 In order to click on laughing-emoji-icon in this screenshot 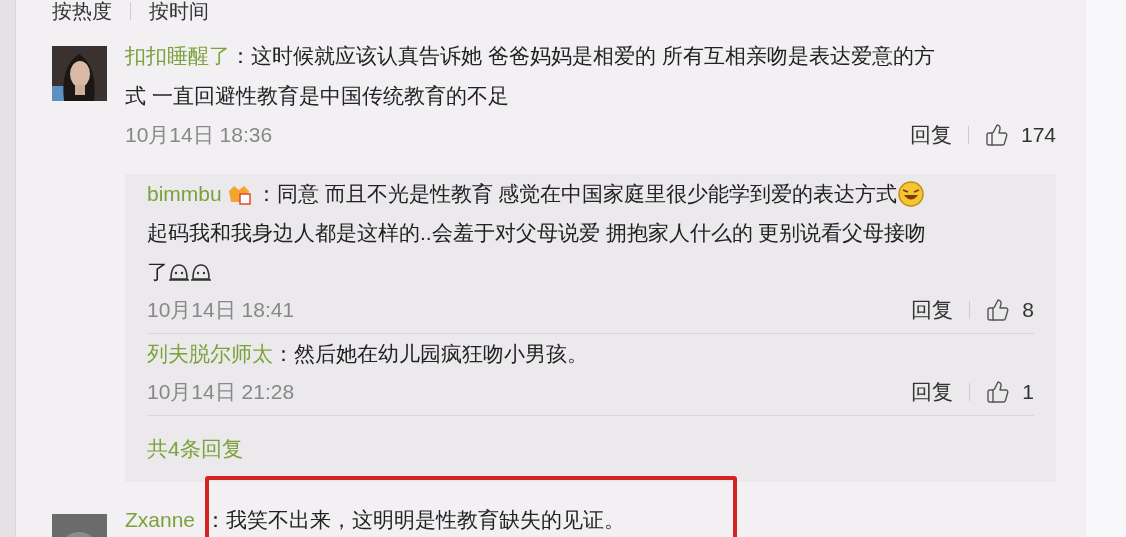, I will do `click(911, 193)`.